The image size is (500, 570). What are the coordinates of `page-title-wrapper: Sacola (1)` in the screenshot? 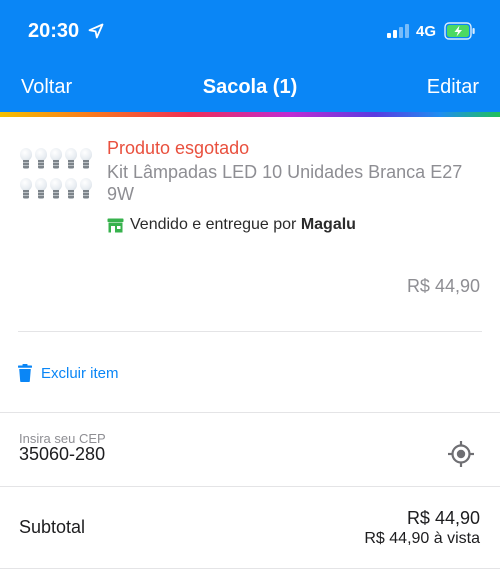 It's located at (250, 87).